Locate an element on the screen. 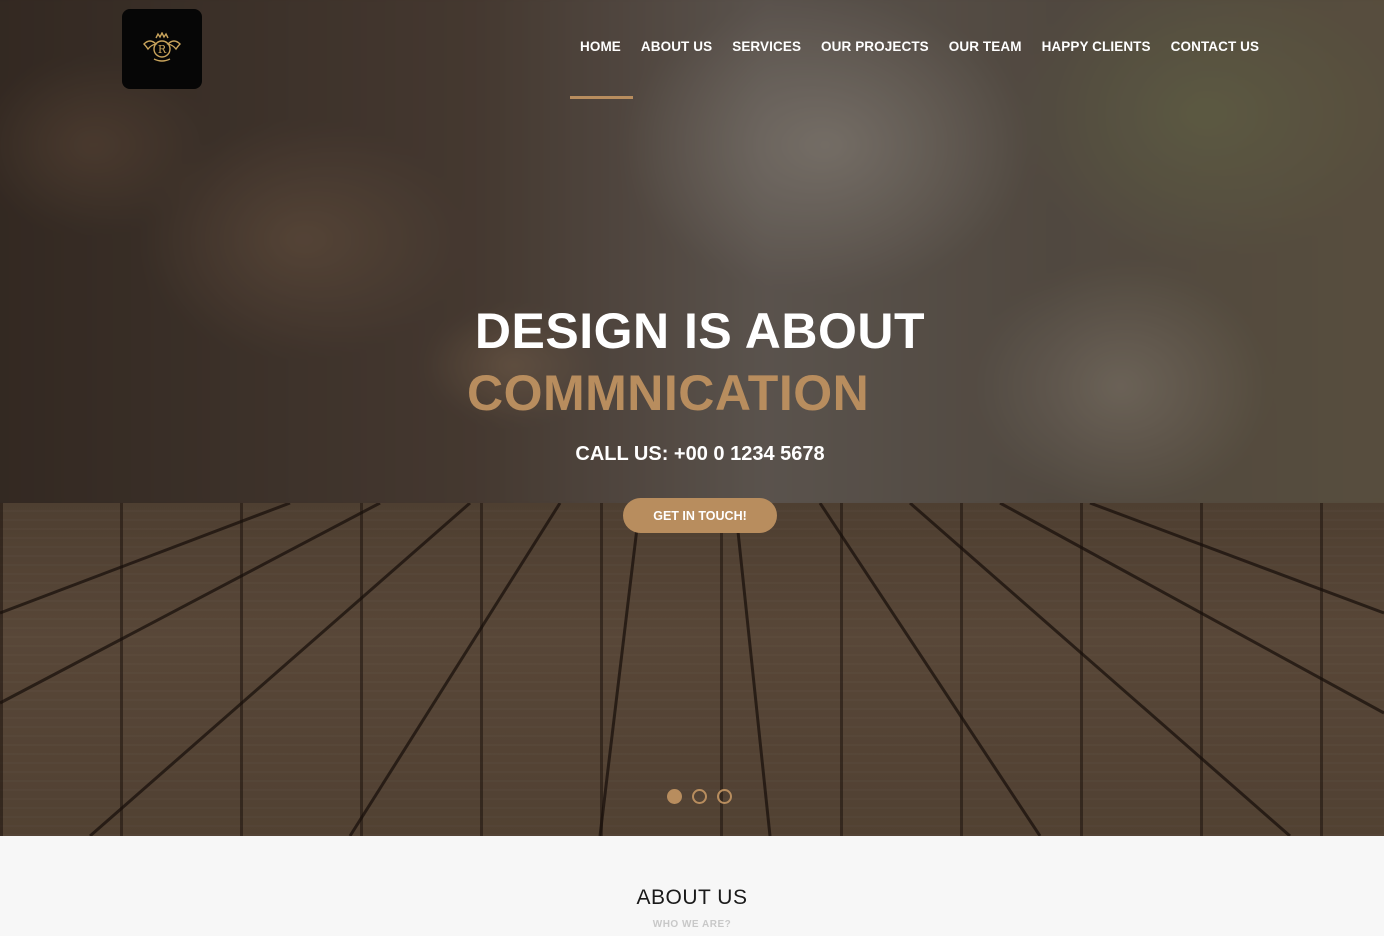 The width and height of the screenshot is (1384, 936). slider-dots is located at coordinates (699, 796).